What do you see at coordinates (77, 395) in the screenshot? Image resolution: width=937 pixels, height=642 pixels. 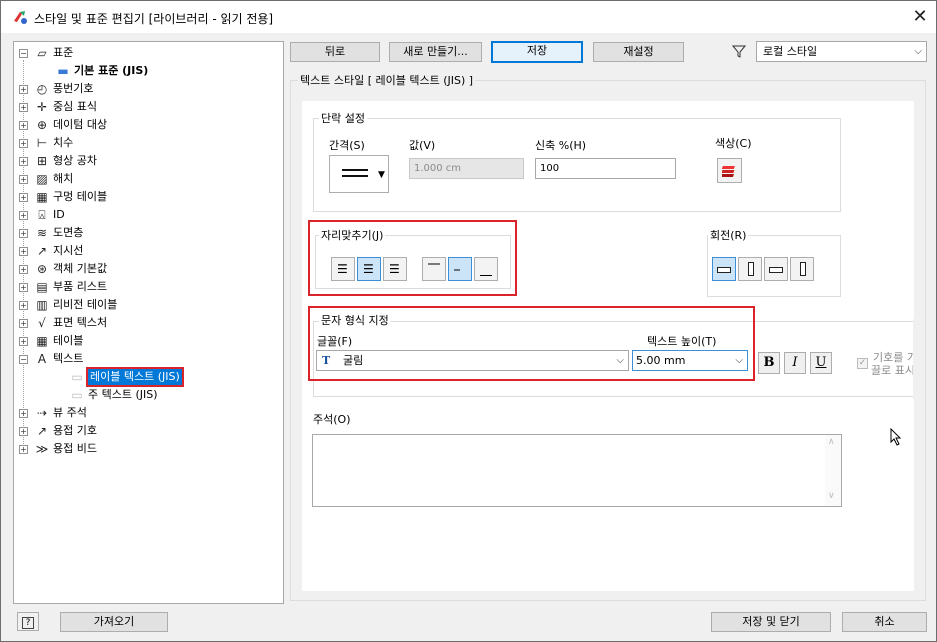 I see `note-text-style-icon: ▭` at bounding box center [77, 395].